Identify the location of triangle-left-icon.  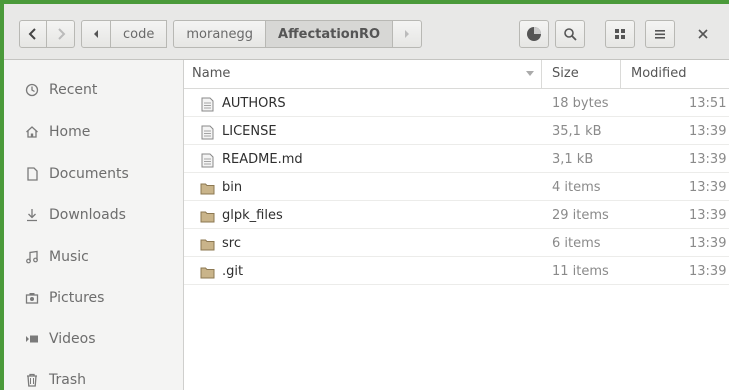
(96, 34).